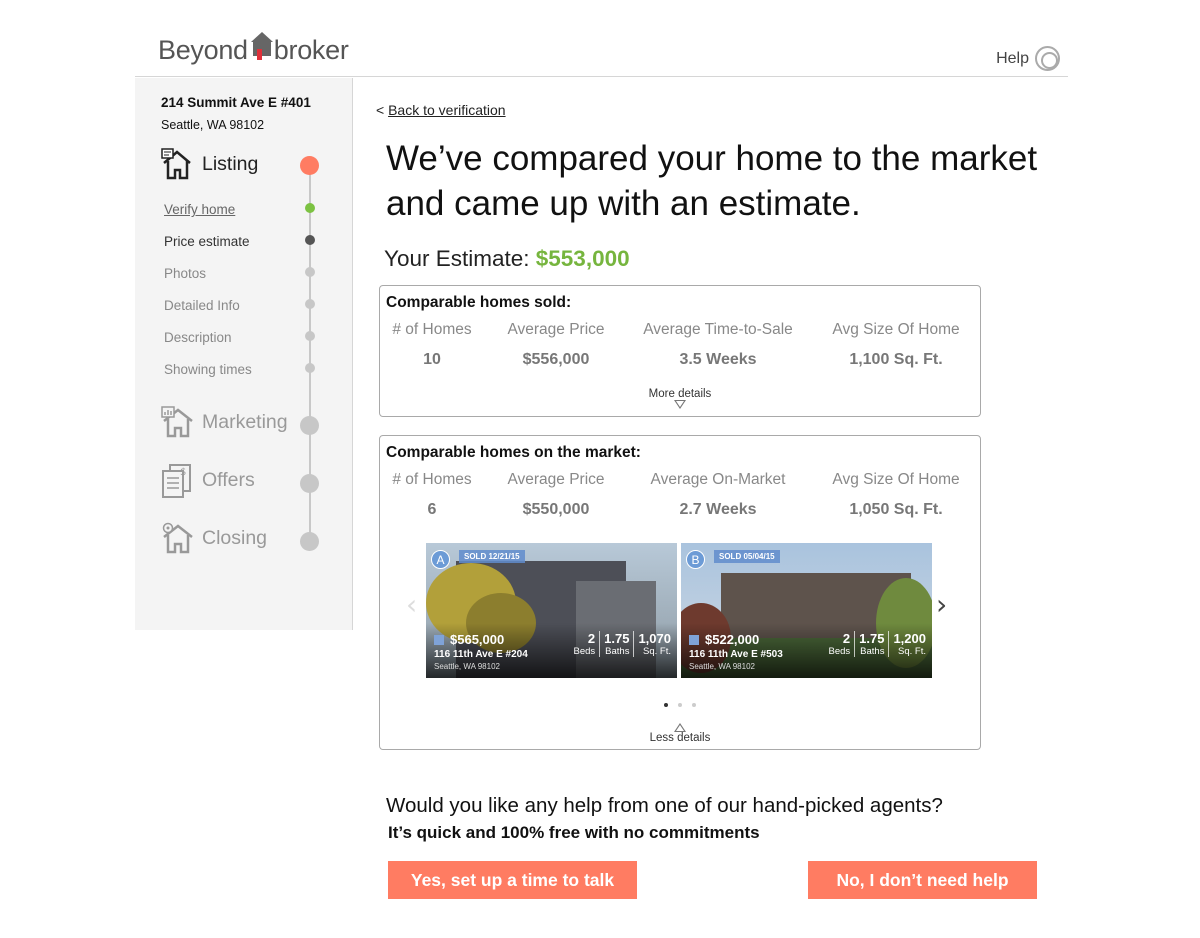 This screenshot has height=938, width=1200. Describe the element at coordinates (178, 538) in the screenshot. I see `house-gear-icon` at that location.